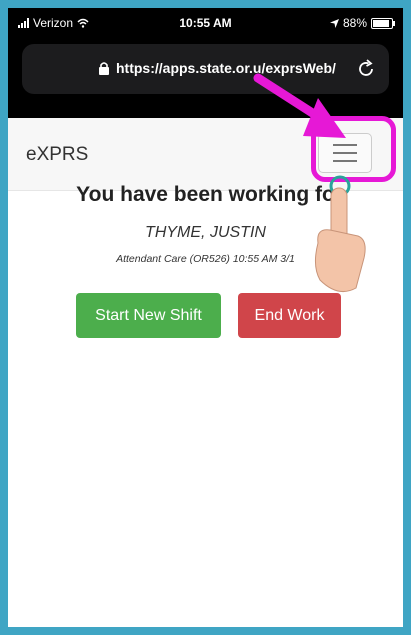  What do you see at coordinates (340, 234) in the screenshot?
I see `pointing-hand-icon` at bounding box center [340, 234].